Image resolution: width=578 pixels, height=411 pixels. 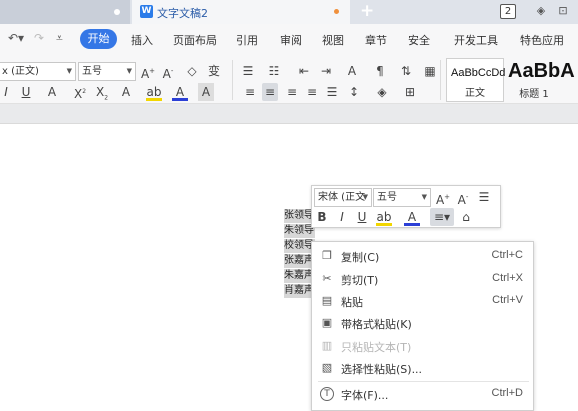 I want to click on line-spacing-icon: ☰, so click(x=484, y=197).